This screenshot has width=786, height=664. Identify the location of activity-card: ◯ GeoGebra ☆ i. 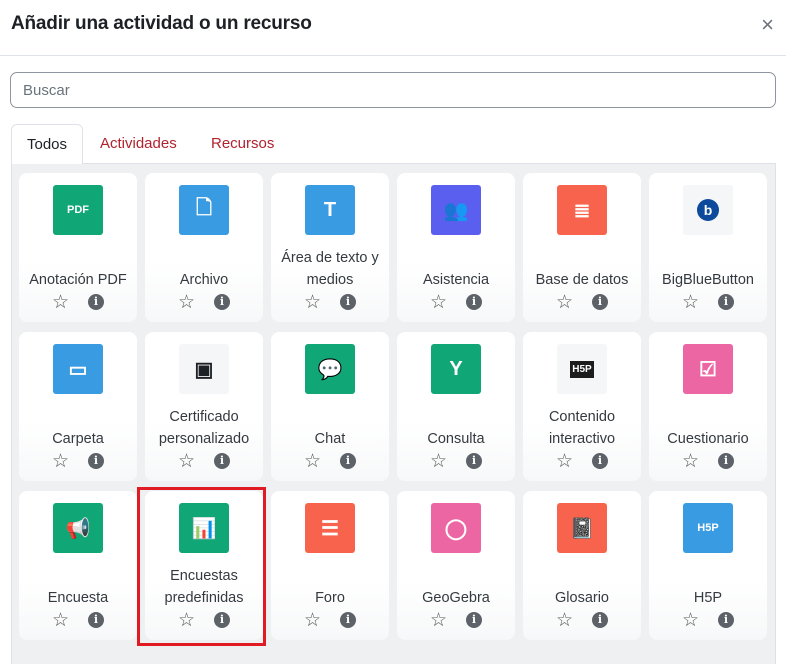
(456, 565).